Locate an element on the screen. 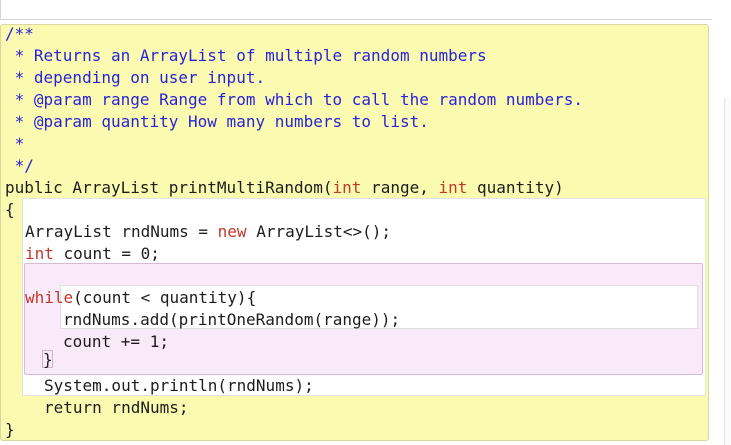 The height and width of the screenshot is (445, 731). code-line-1: /** is located at coordinates (19, 33).